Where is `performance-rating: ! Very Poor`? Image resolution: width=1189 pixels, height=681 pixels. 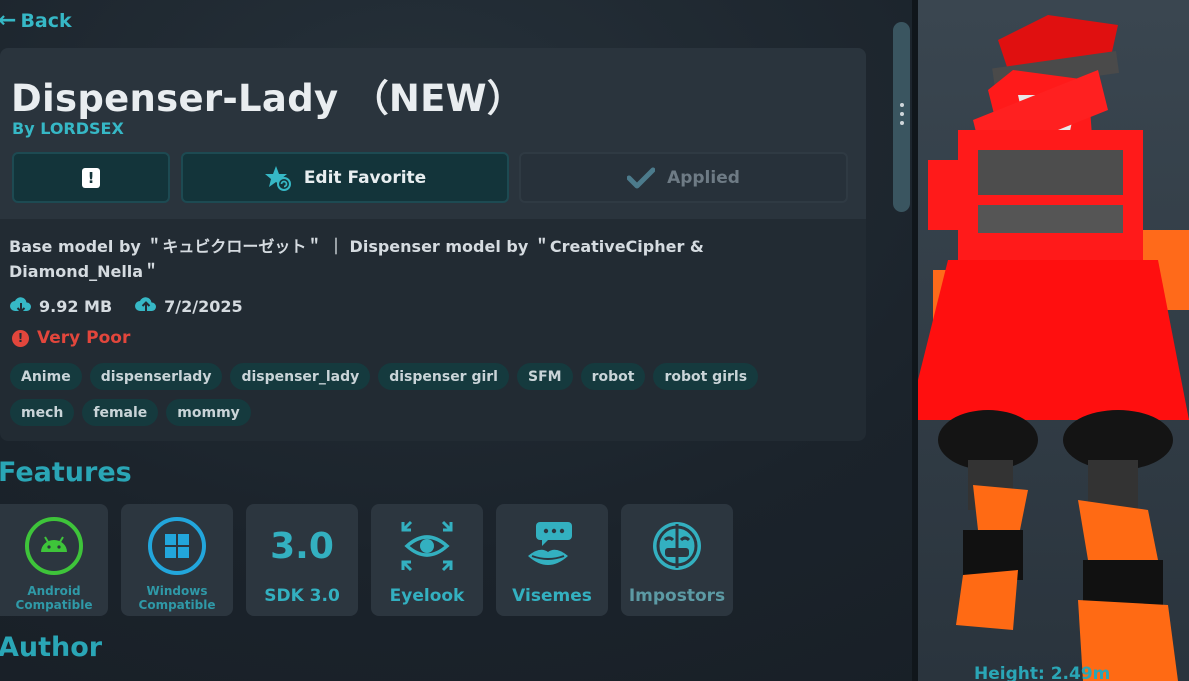
performance-rating: ! Very Poor is located at coordinates (71, 338).